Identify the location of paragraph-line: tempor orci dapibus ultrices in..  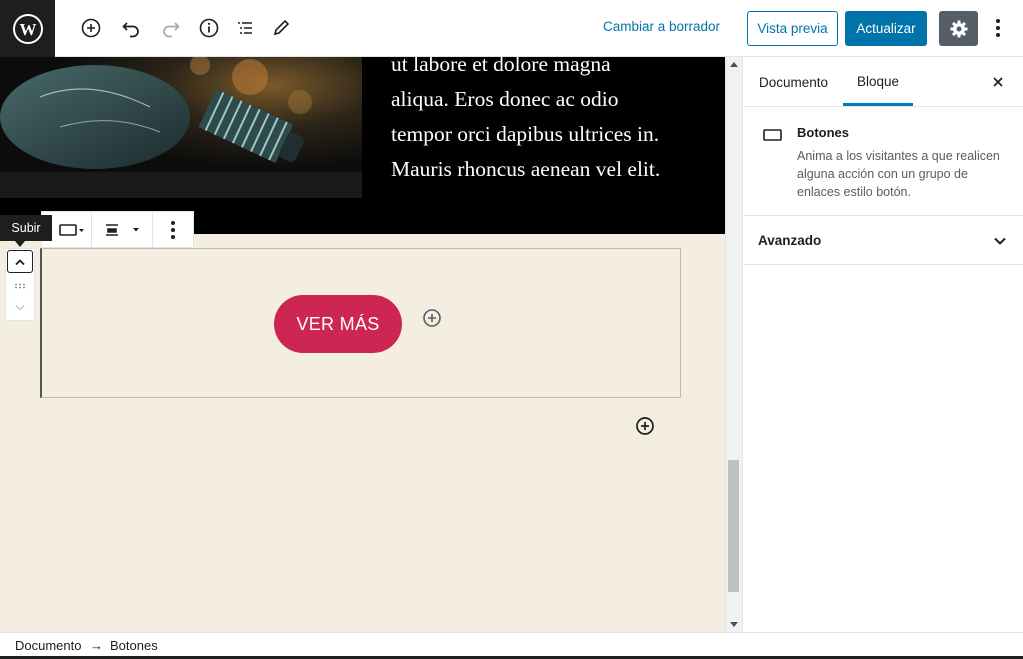
(525, 134).